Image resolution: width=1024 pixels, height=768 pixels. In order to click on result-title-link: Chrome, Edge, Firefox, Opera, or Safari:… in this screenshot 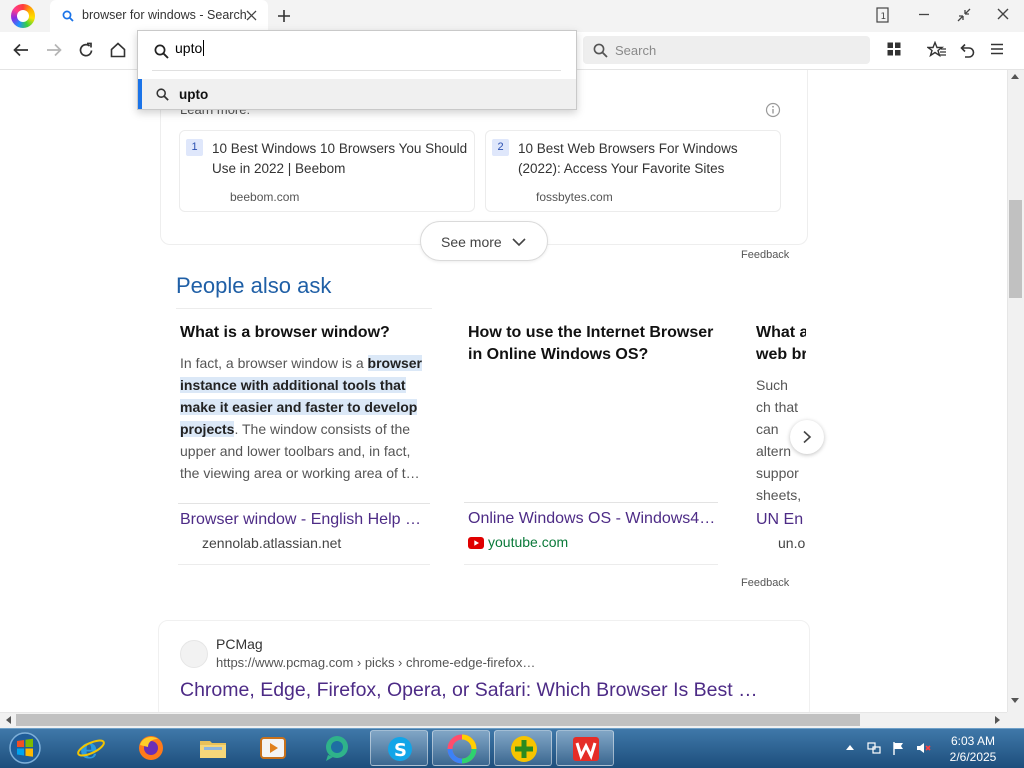, I will do `click(469, 690)`.